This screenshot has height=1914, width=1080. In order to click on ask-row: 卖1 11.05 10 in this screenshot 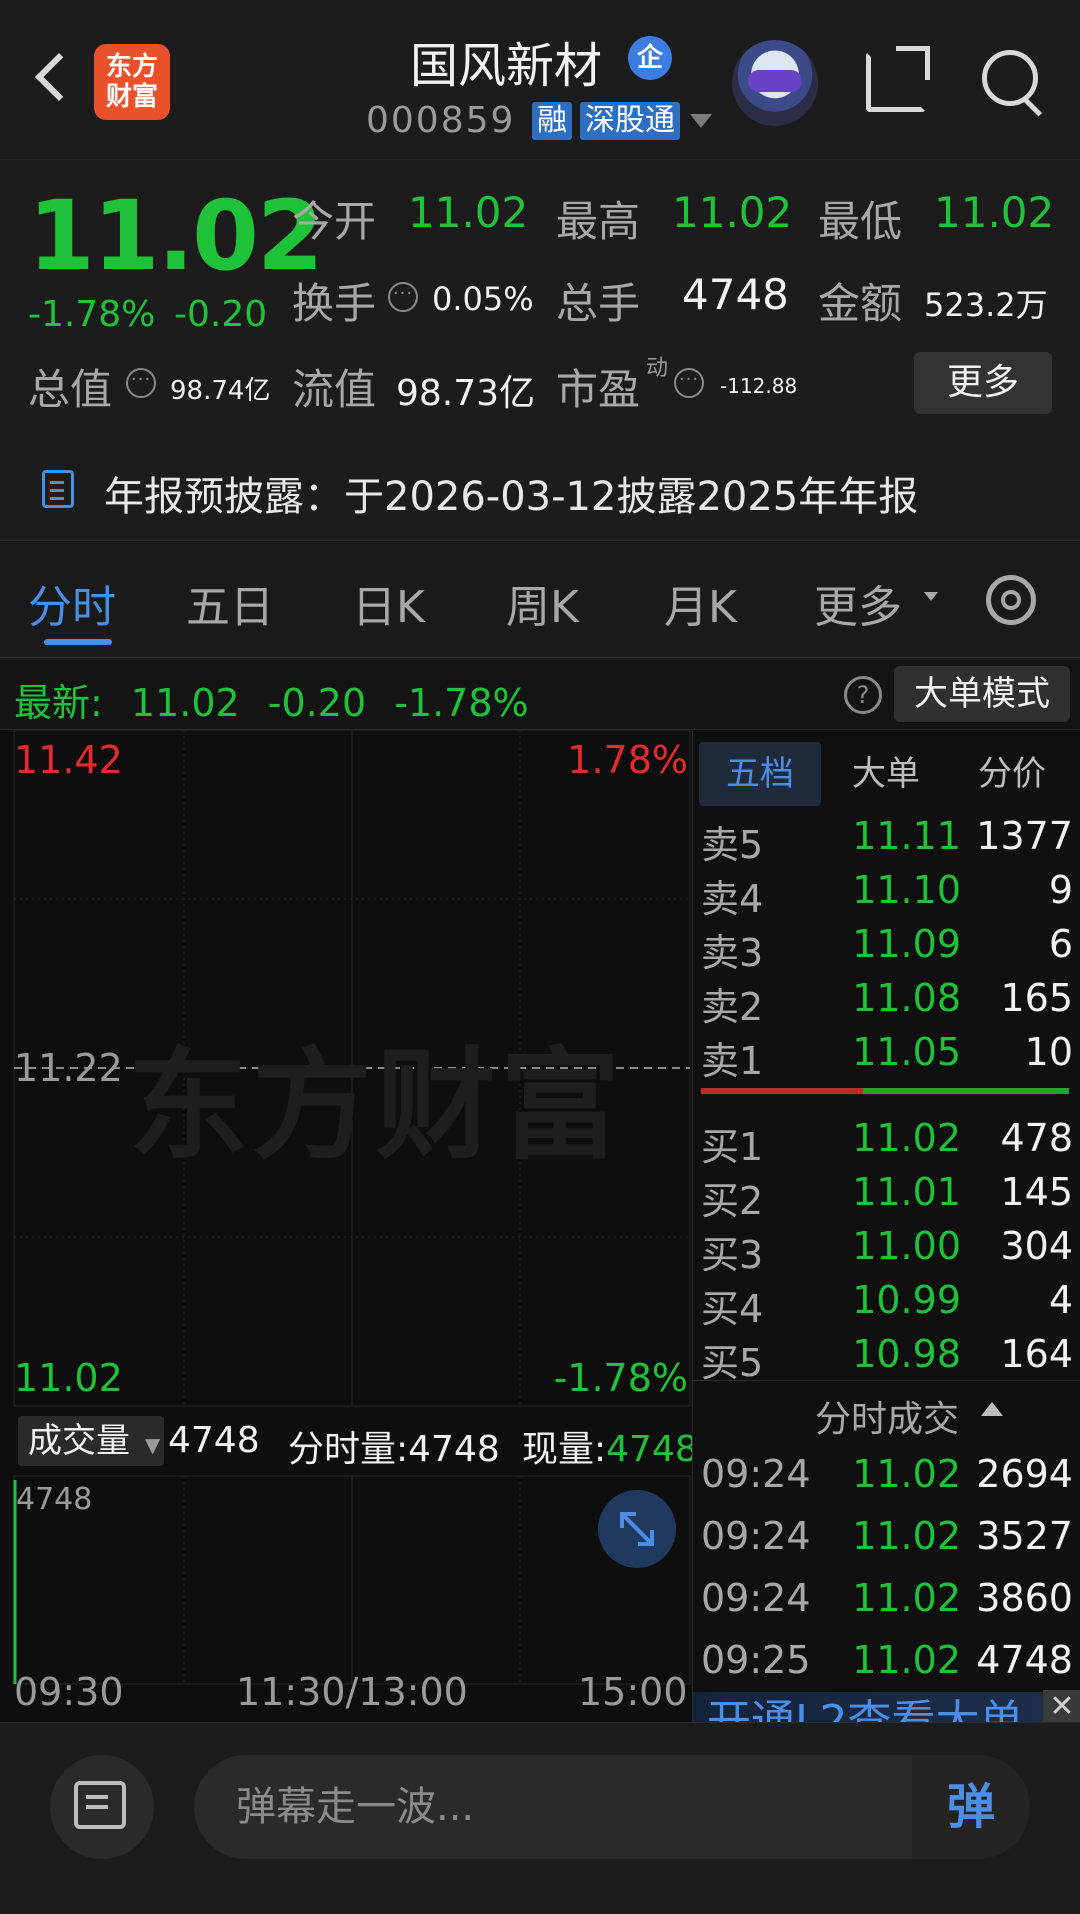, I will do `click(886, 1057)`.